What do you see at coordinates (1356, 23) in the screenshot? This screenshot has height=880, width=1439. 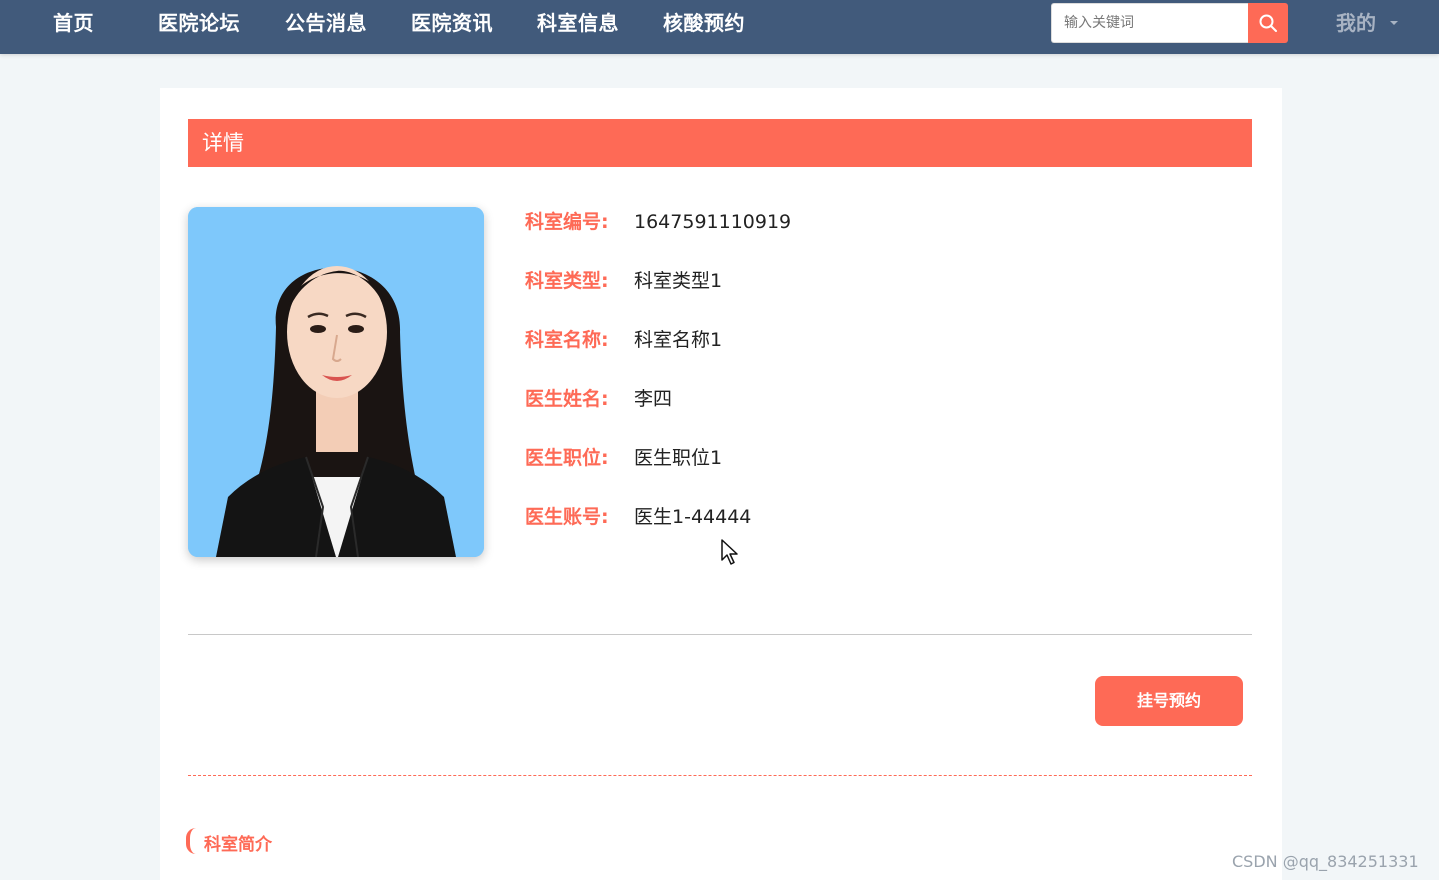 I see `mine-menu: 我的` at bounding box center [1356, 23].